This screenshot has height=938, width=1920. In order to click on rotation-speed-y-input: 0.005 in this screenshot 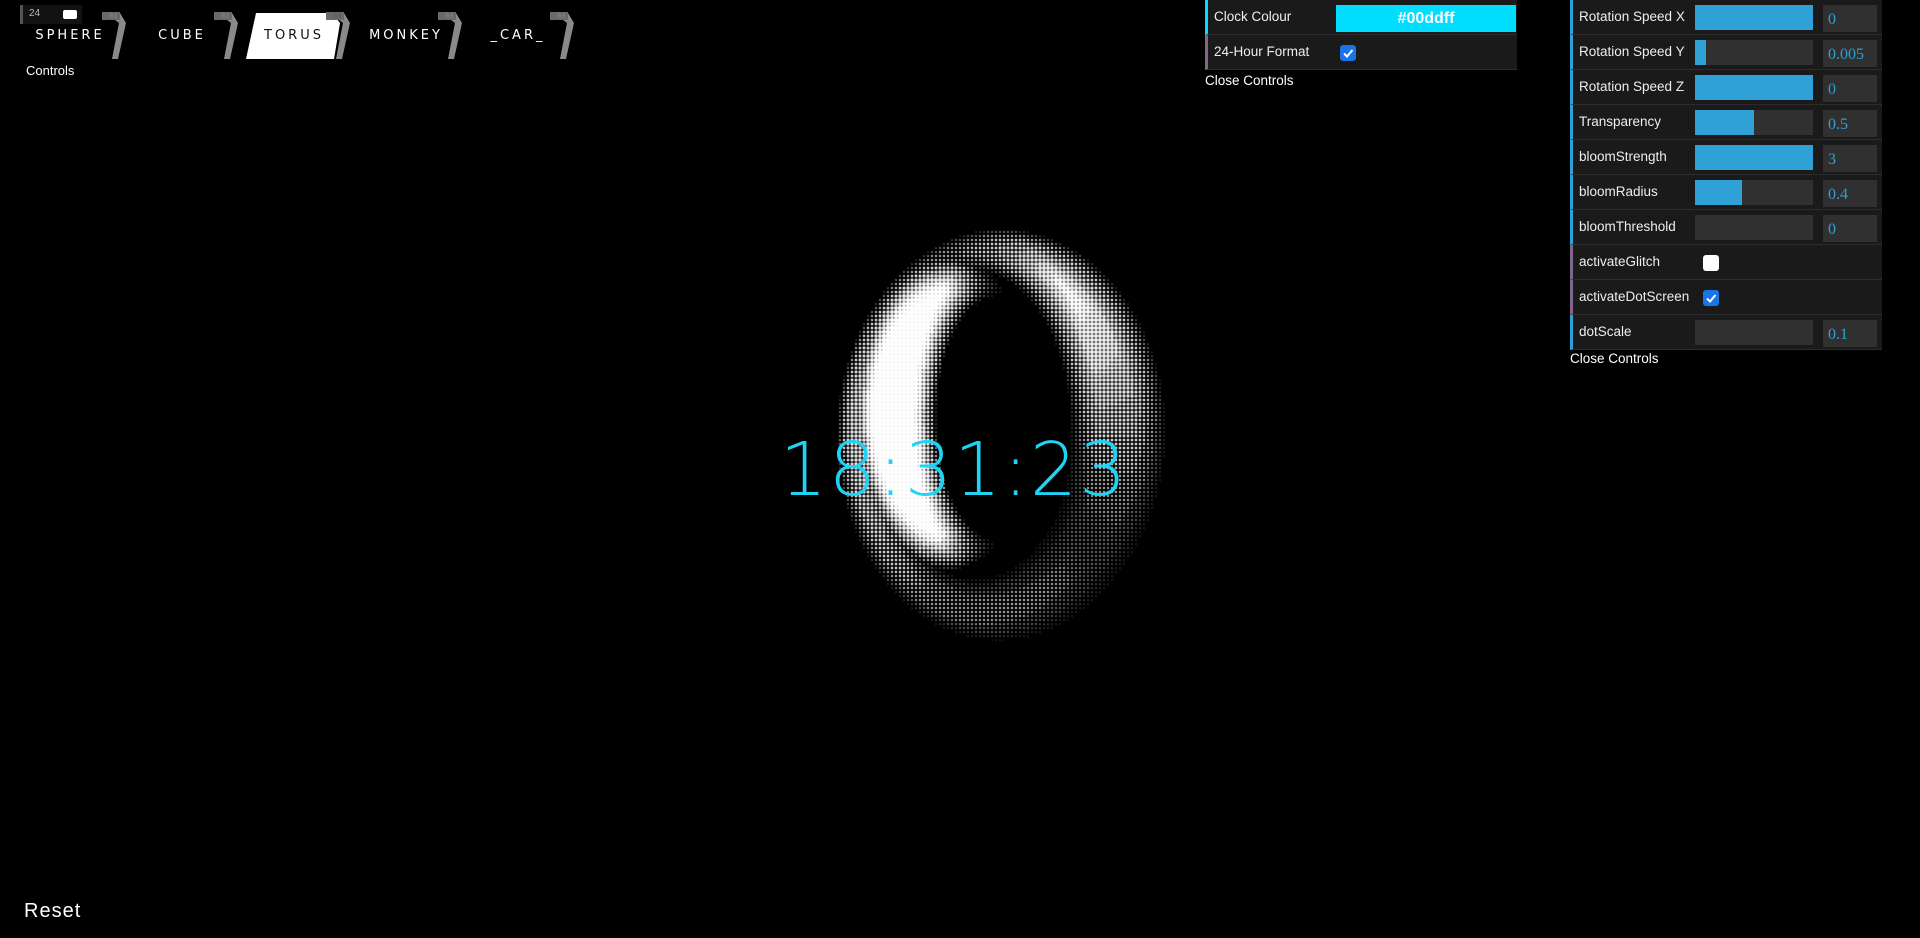, I will do `click(1850, 53)`.